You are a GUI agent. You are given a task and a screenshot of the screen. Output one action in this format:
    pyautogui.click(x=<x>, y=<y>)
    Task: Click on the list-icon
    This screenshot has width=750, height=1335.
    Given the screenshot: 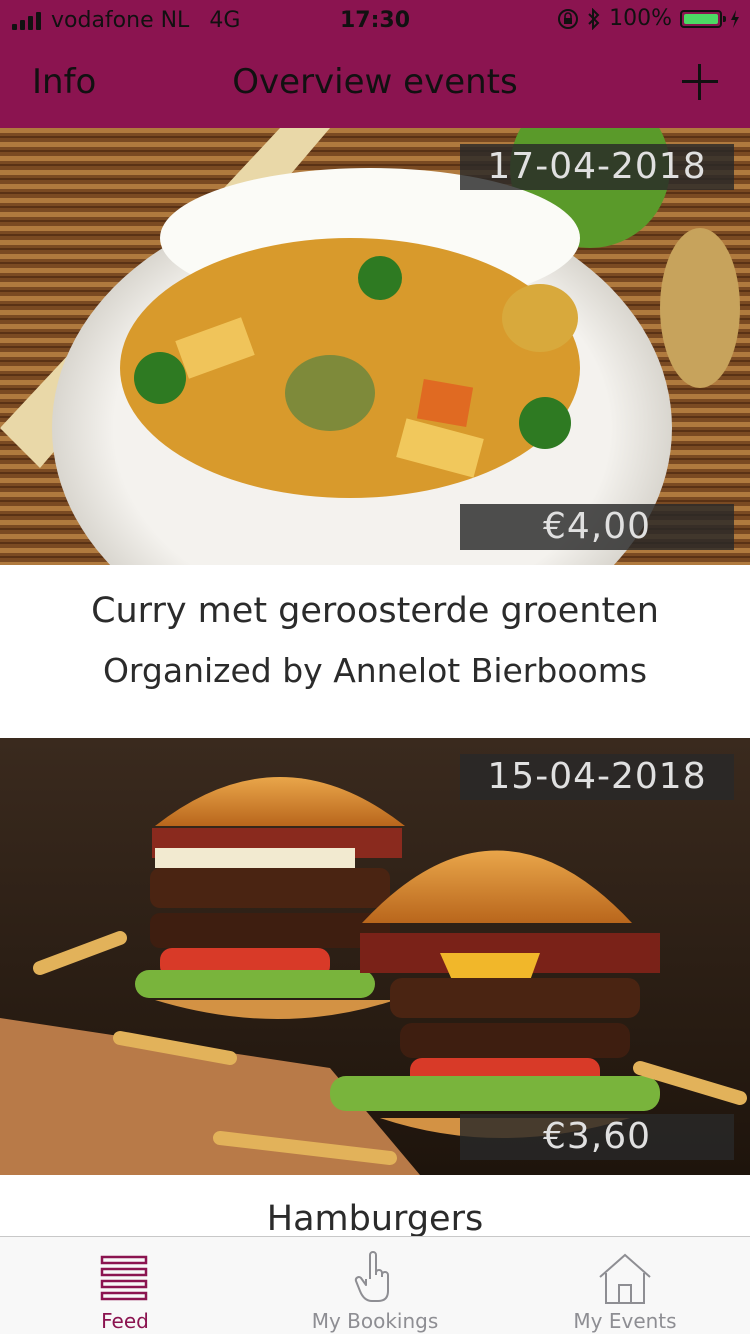 What is the action you would take?
    pyautogui.click(x=124, y=1278)
    